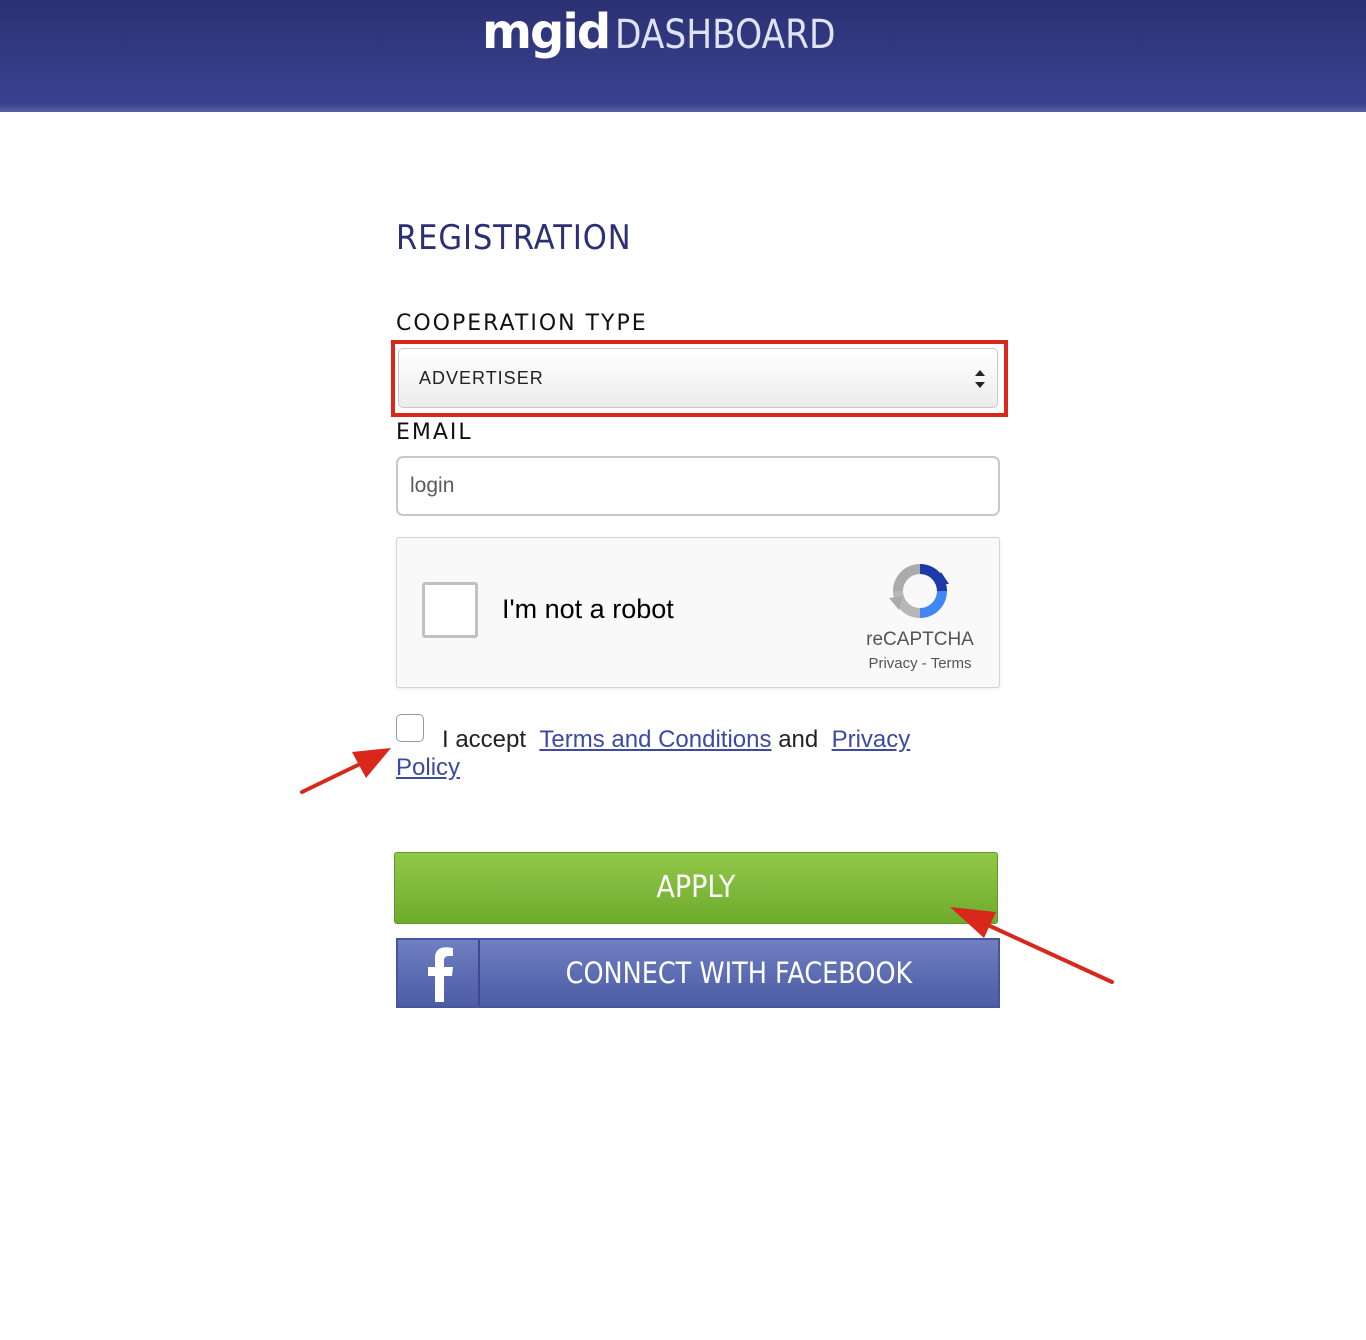 Image resolution: width=1366 pixels, height=1340 pixels. I want to click on recaptcha-label: I'm not a robot, so click(588, 609).